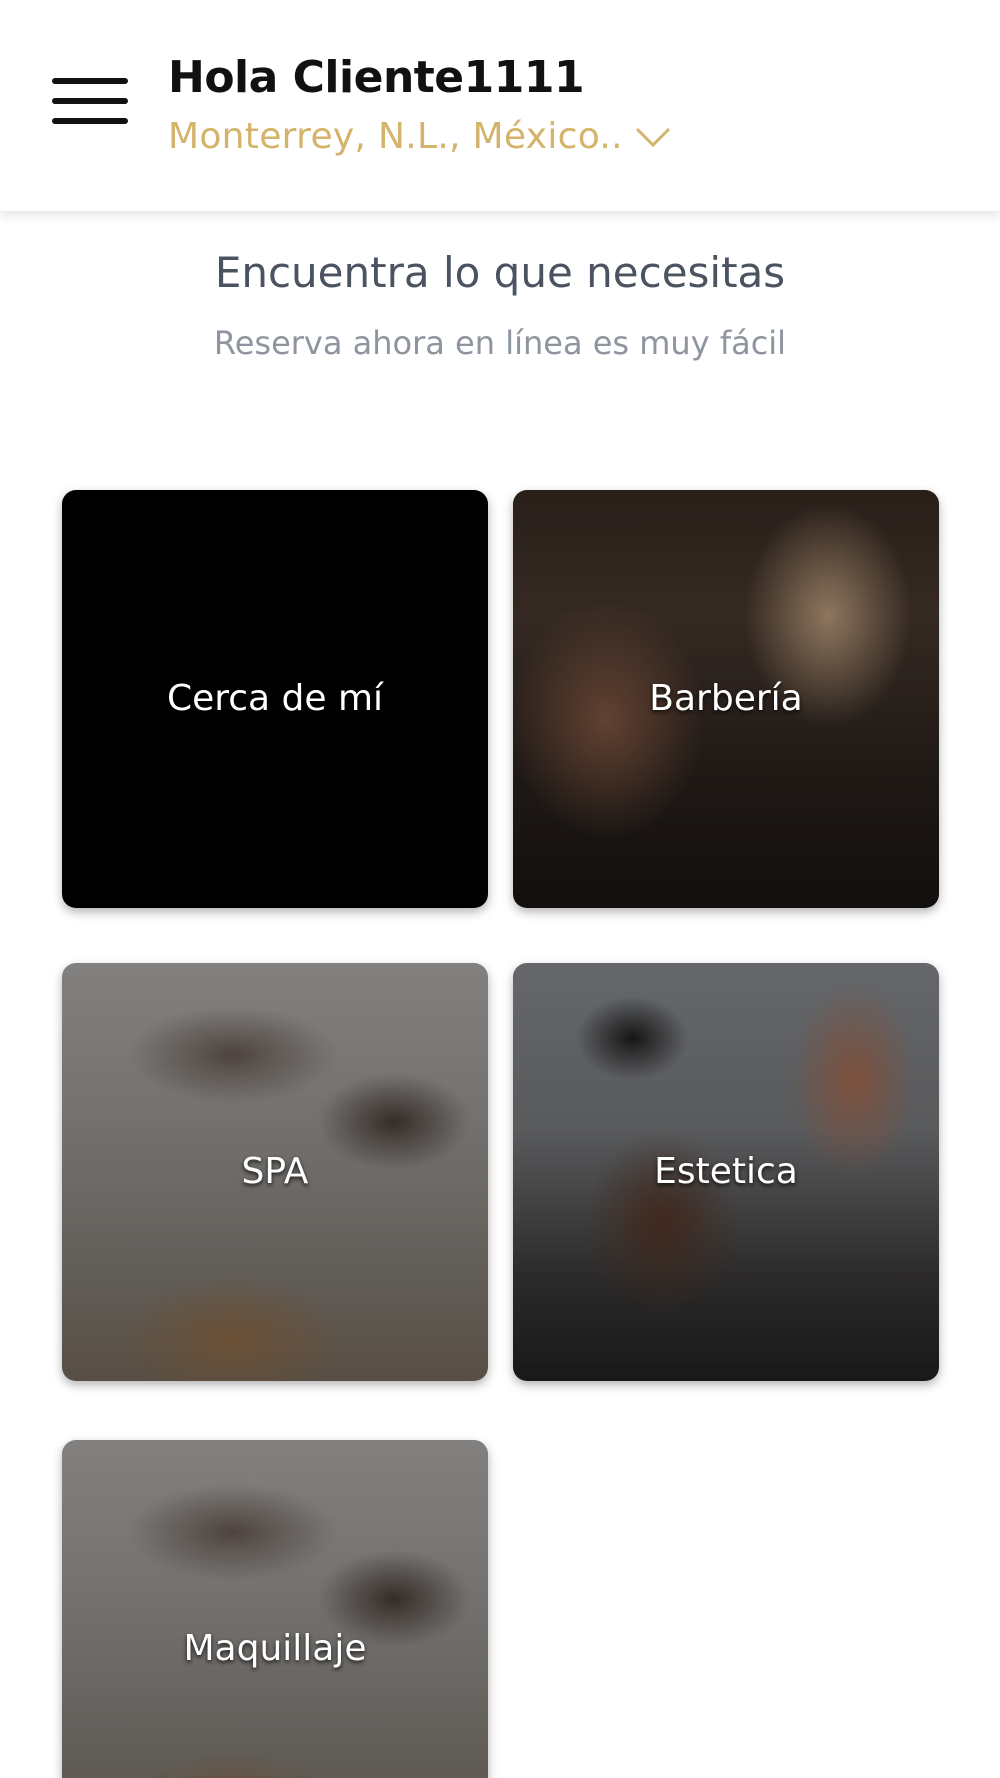  What do you see at coordinates (89, 100) in the screenshot?
I see `hamburger-menu-icon` at bounding box center [89, 100].